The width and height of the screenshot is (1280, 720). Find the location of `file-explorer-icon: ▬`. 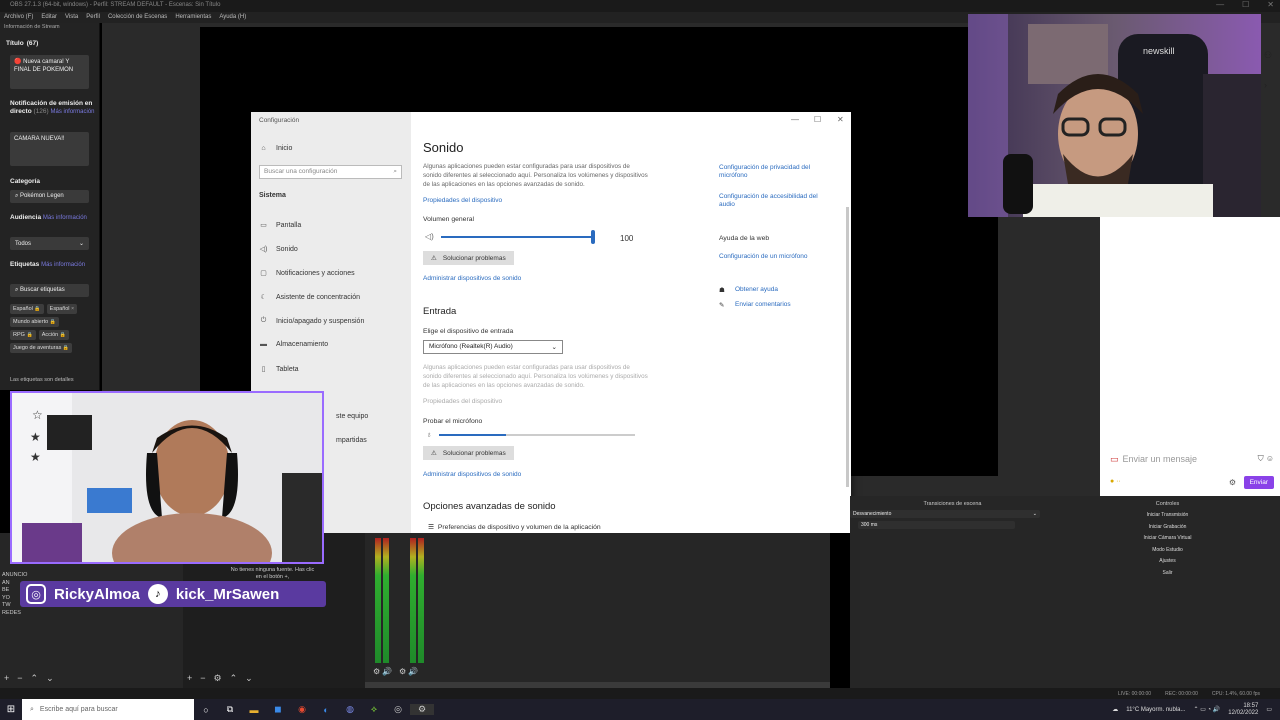

file-explorer-icon: ▬ is located at coordinates (254, 710).